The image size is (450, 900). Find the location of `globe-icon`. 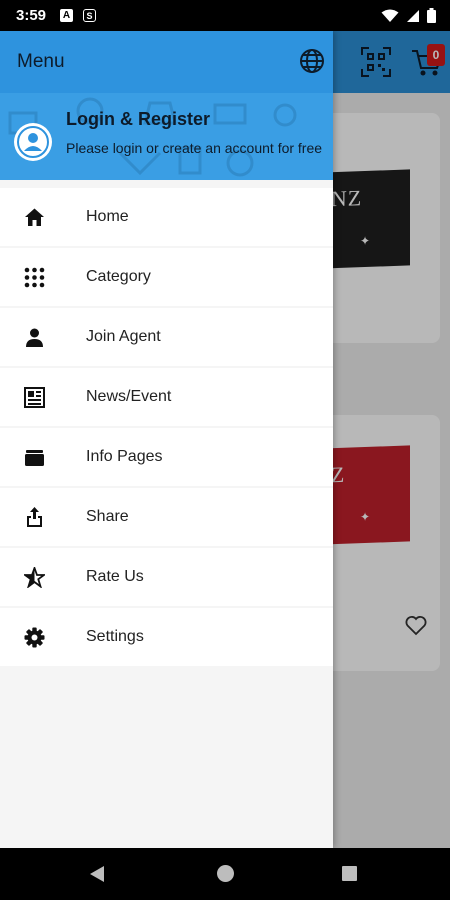

globe-icon is located at coordinates (312, 61).